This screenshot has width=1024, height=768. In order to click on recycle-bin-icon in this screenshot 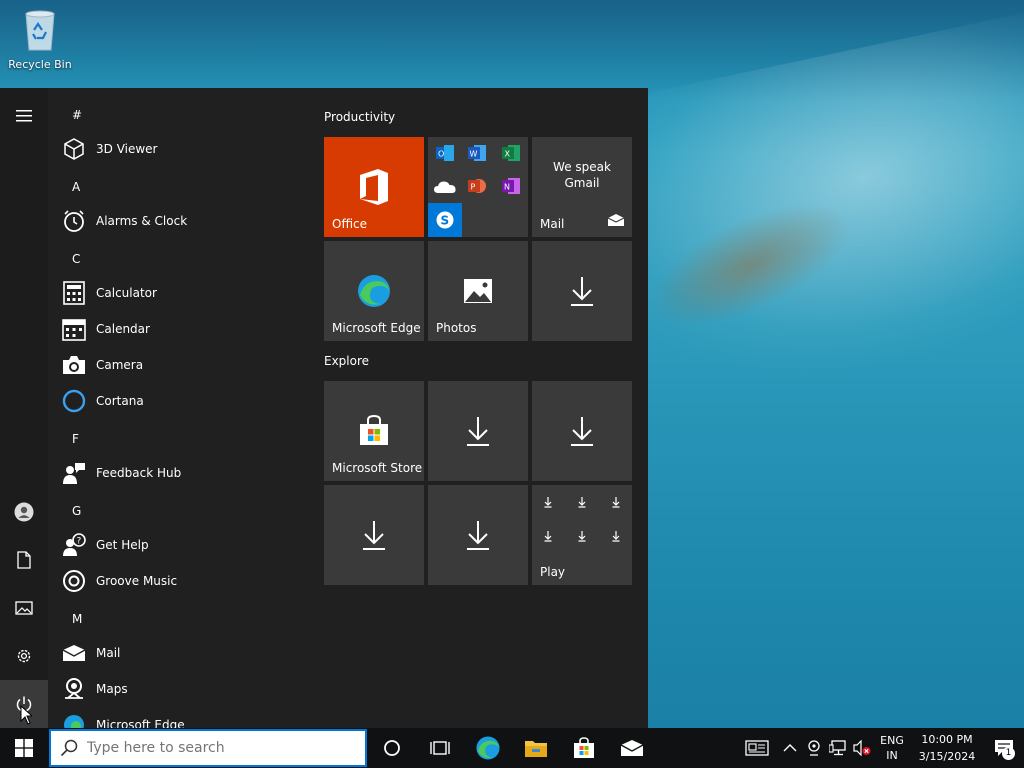, I will do `click(40, 30)`.